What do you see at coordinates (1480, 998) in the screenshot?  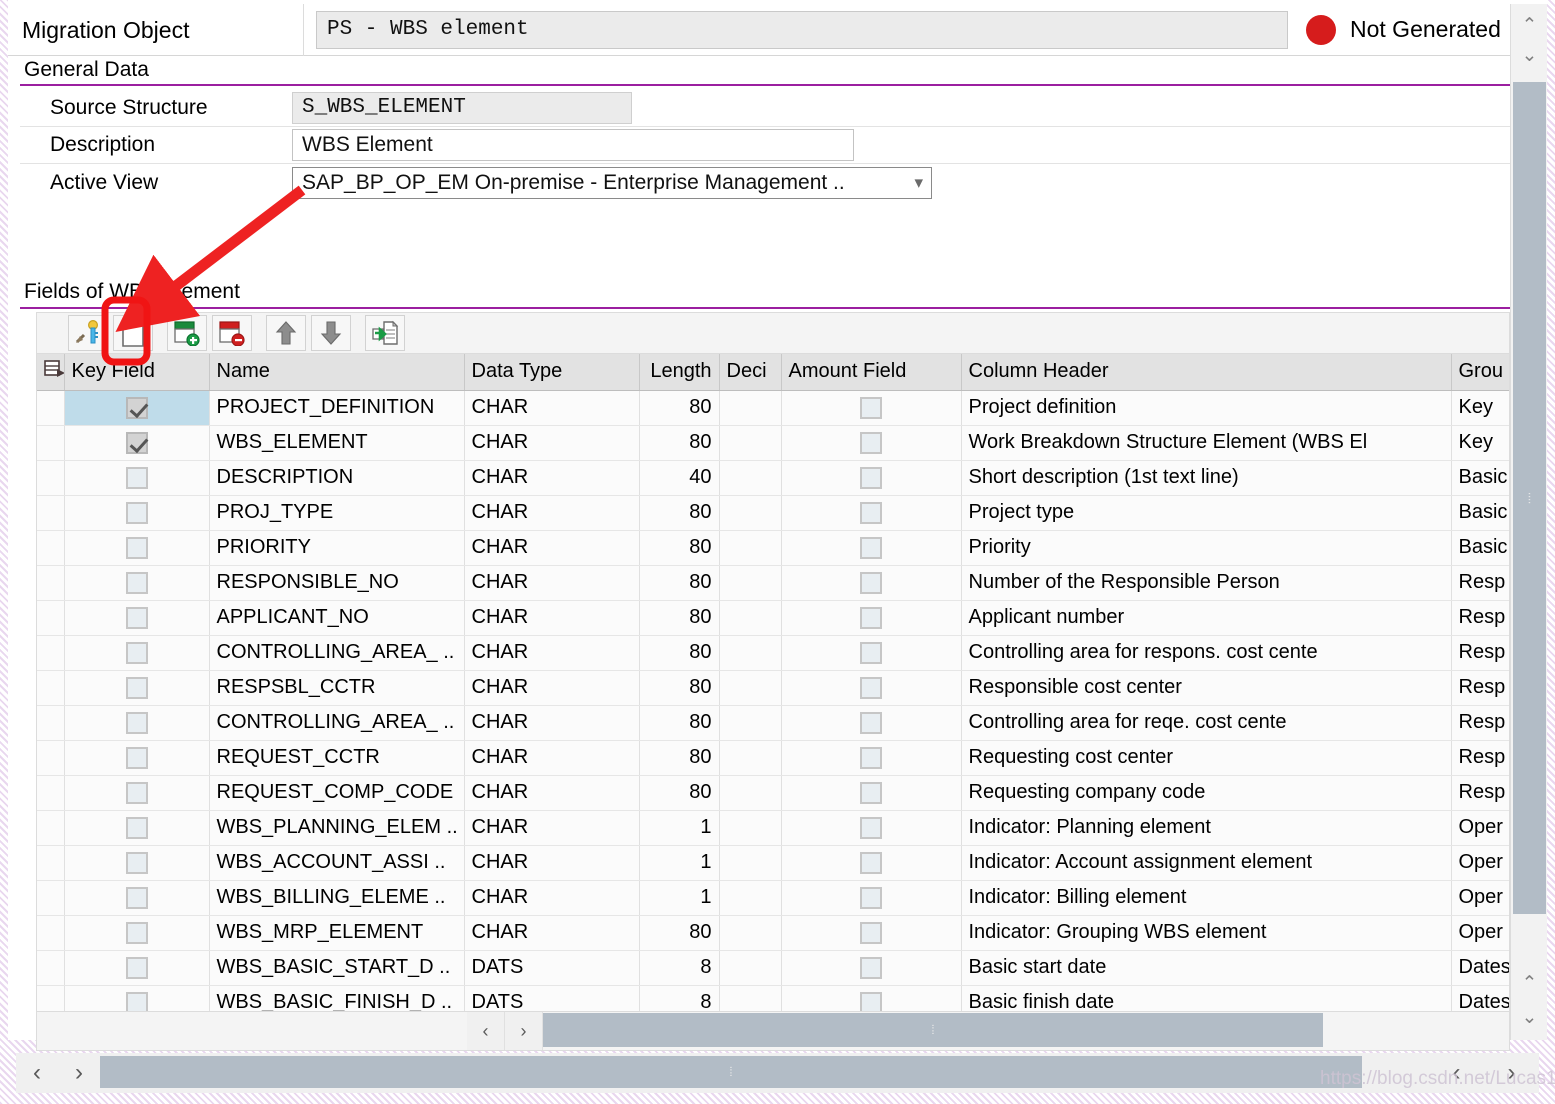 I see `group-cell: Dates` at bounding box center [1480, 998].